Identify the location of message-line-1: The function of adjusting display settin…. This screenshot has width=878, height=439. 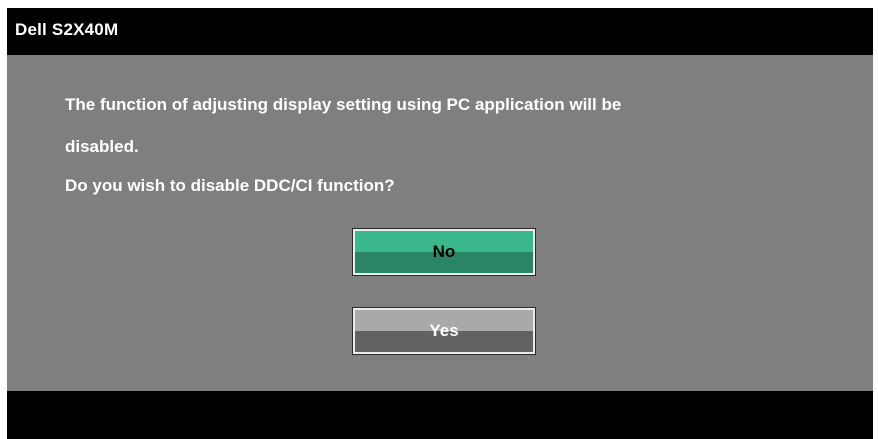
(343, 104).